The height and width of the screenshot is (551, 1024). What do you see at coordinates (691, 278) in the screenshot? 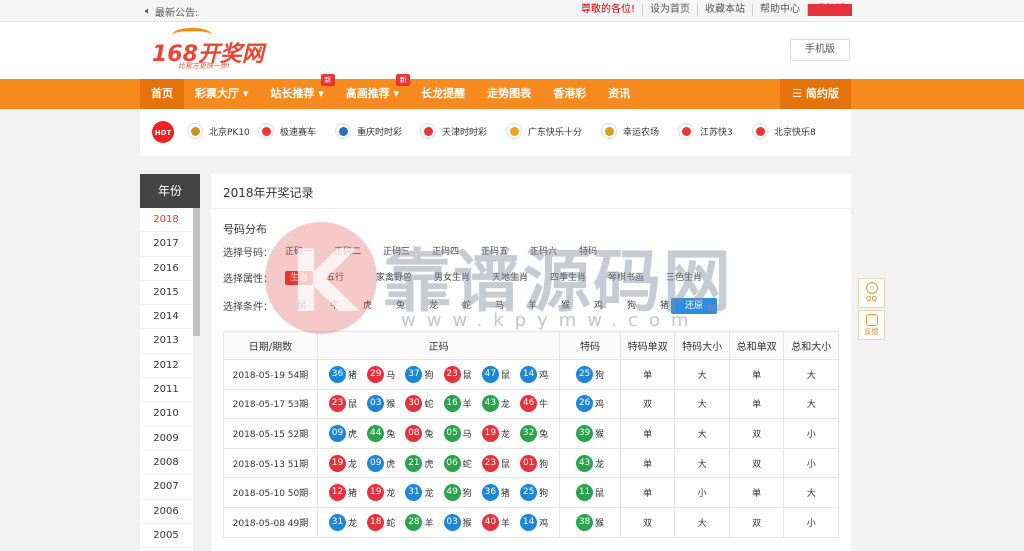
I see `filter-option: 三色生肖` at bounding box center [691, 278].